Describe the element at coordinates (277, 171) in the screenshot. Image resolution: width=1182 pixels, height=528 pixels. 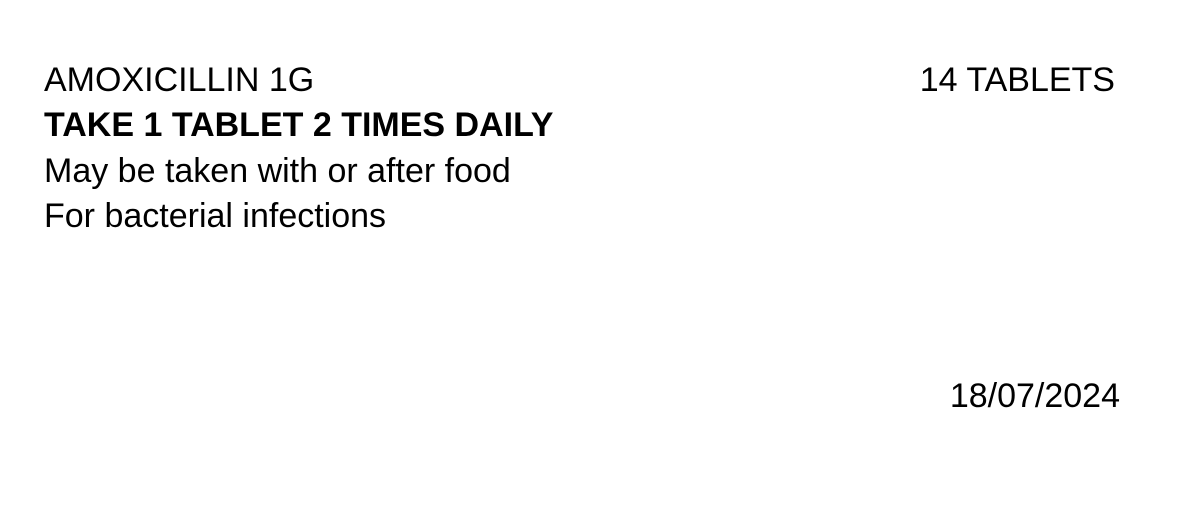
I see `advice-food: May be taken with or after food` at that location.